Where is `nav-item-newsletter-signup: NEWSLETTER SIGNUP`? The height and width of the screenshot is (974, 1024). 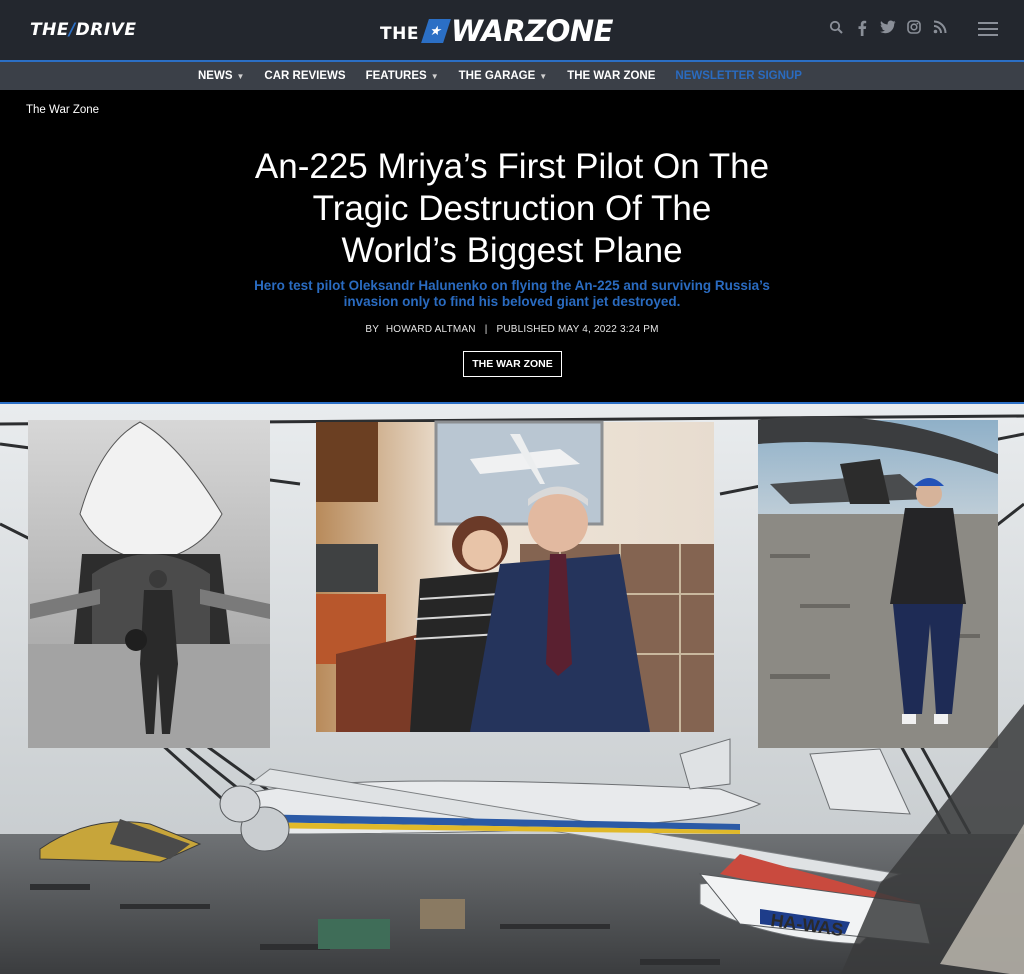
nav-item-newsletter-signup: NEWSLETTER SIGNUP is located at coordinates (738, 76).